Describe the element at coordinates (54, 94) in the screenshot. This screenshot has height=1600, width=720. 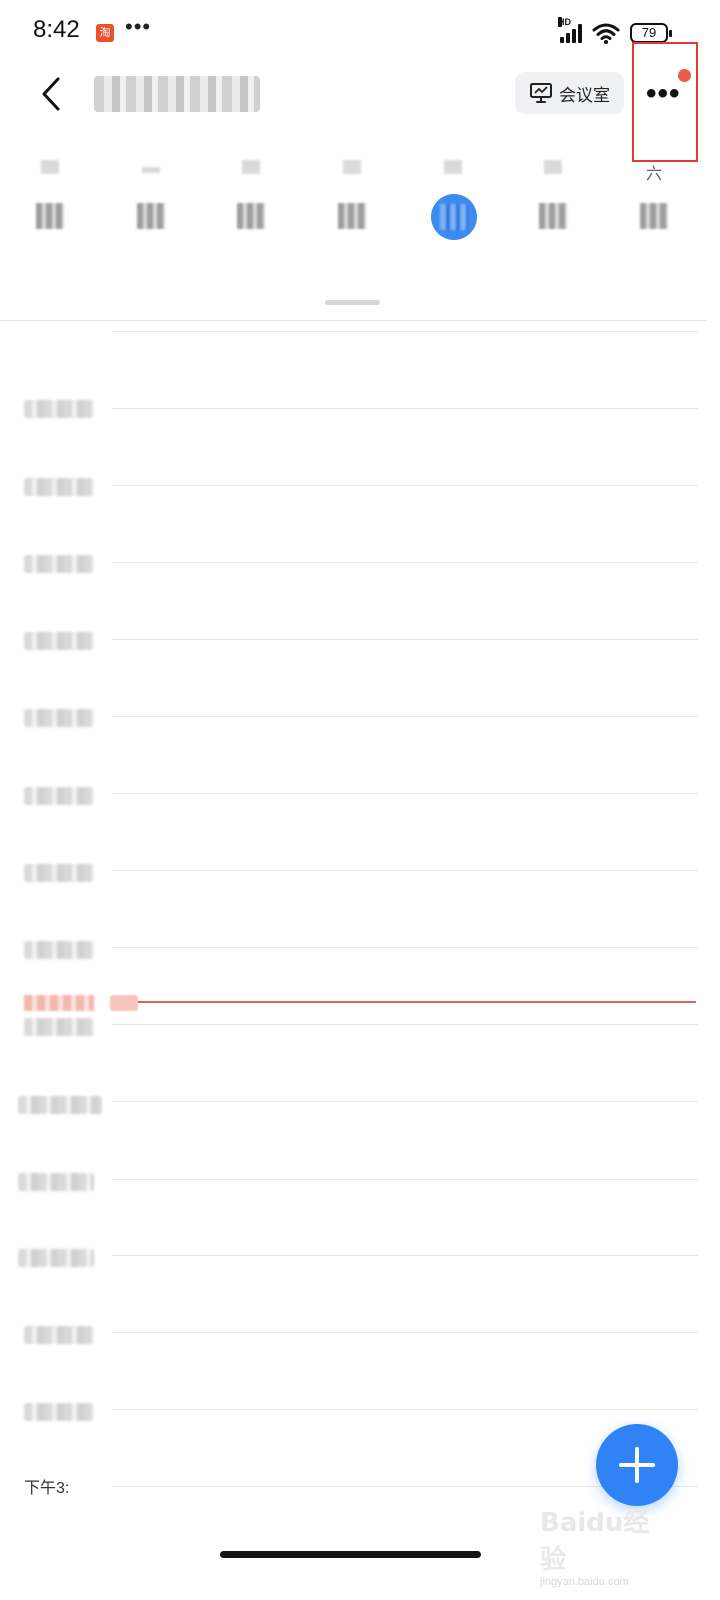
I see `back-icon` at that location.